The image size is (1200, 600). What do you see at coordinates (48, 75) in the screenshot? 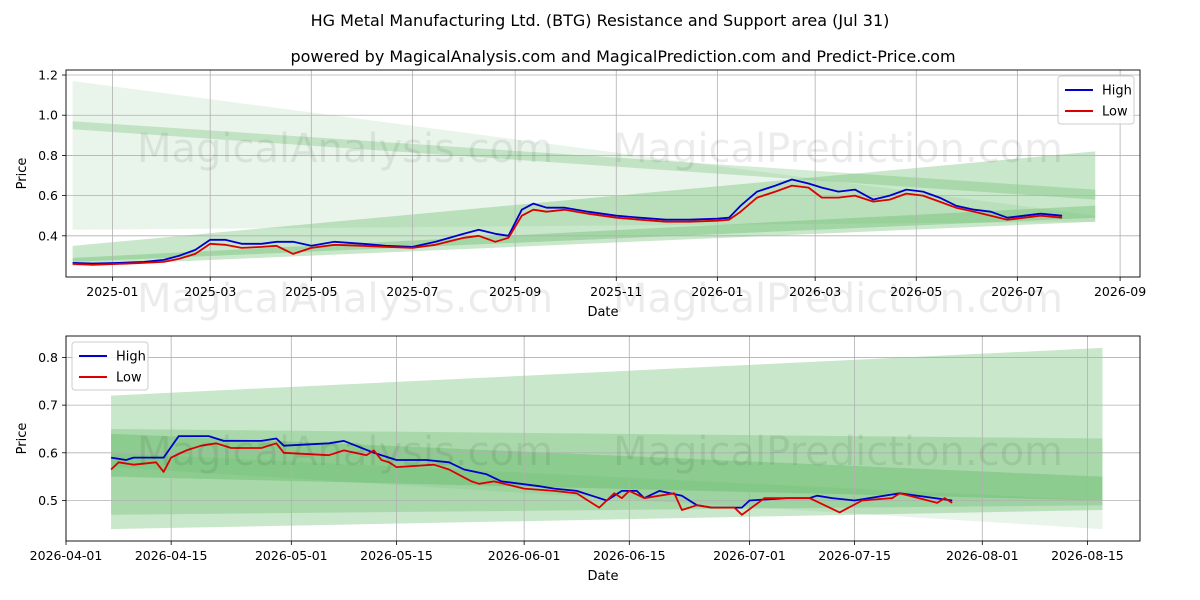
I see `y-tick-label: 1.2` at bounding box center [48, 75].